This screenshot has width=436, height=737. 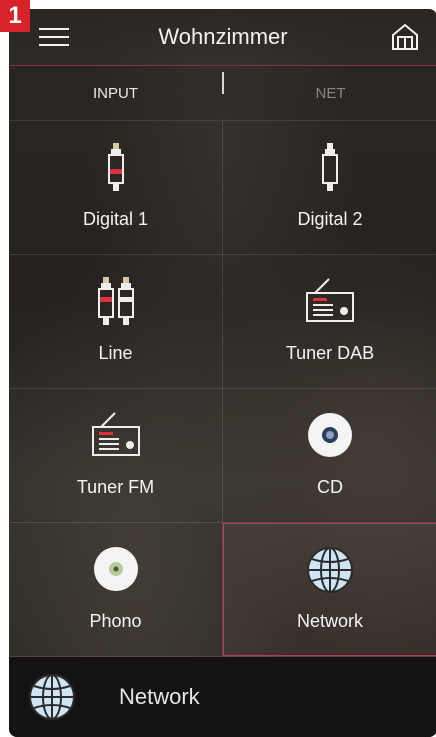 I want to click on header-bar: Wohnzimmer, so click(x=222, y=37).